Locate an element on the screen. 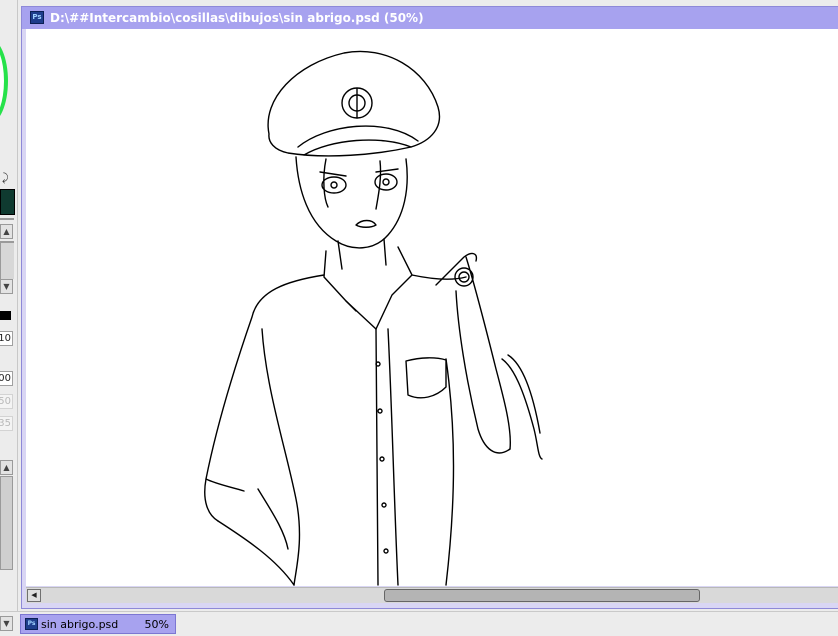 The height and width of the screenshot is (636, 838). tools-panel: ⤸ ▲ ▼ 10 00 50 35 ▲ is located at coordinates (9, 317).